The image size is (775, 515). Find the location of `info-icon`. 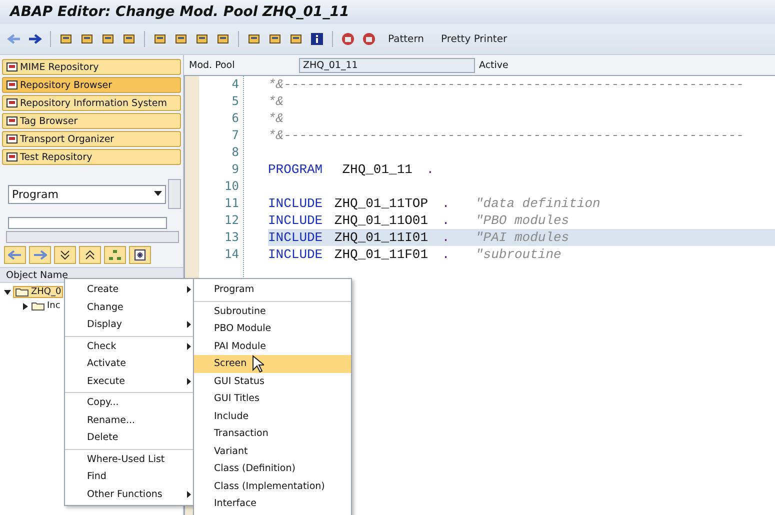

info-icon is located at coordinates (317, 39).